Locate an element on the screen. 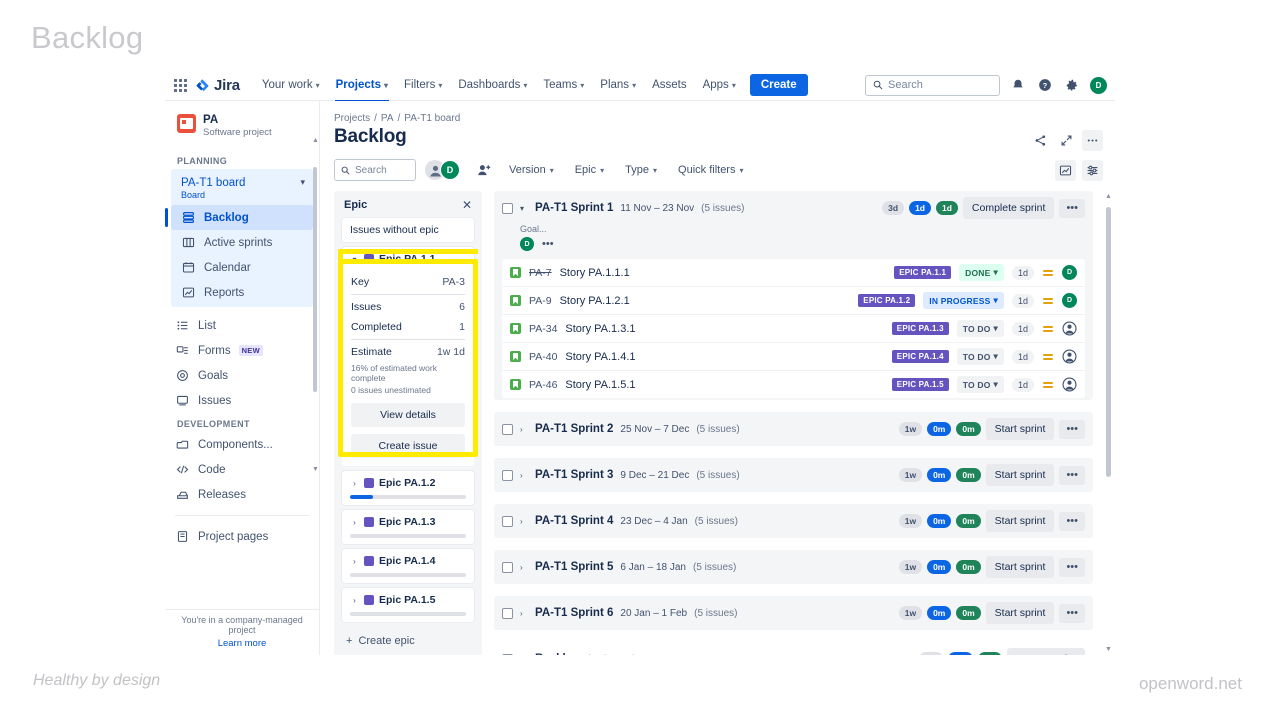 The width and height of the screenshot is (1280, 720). nav-assets: Assets is located at coordinates (669, 85).